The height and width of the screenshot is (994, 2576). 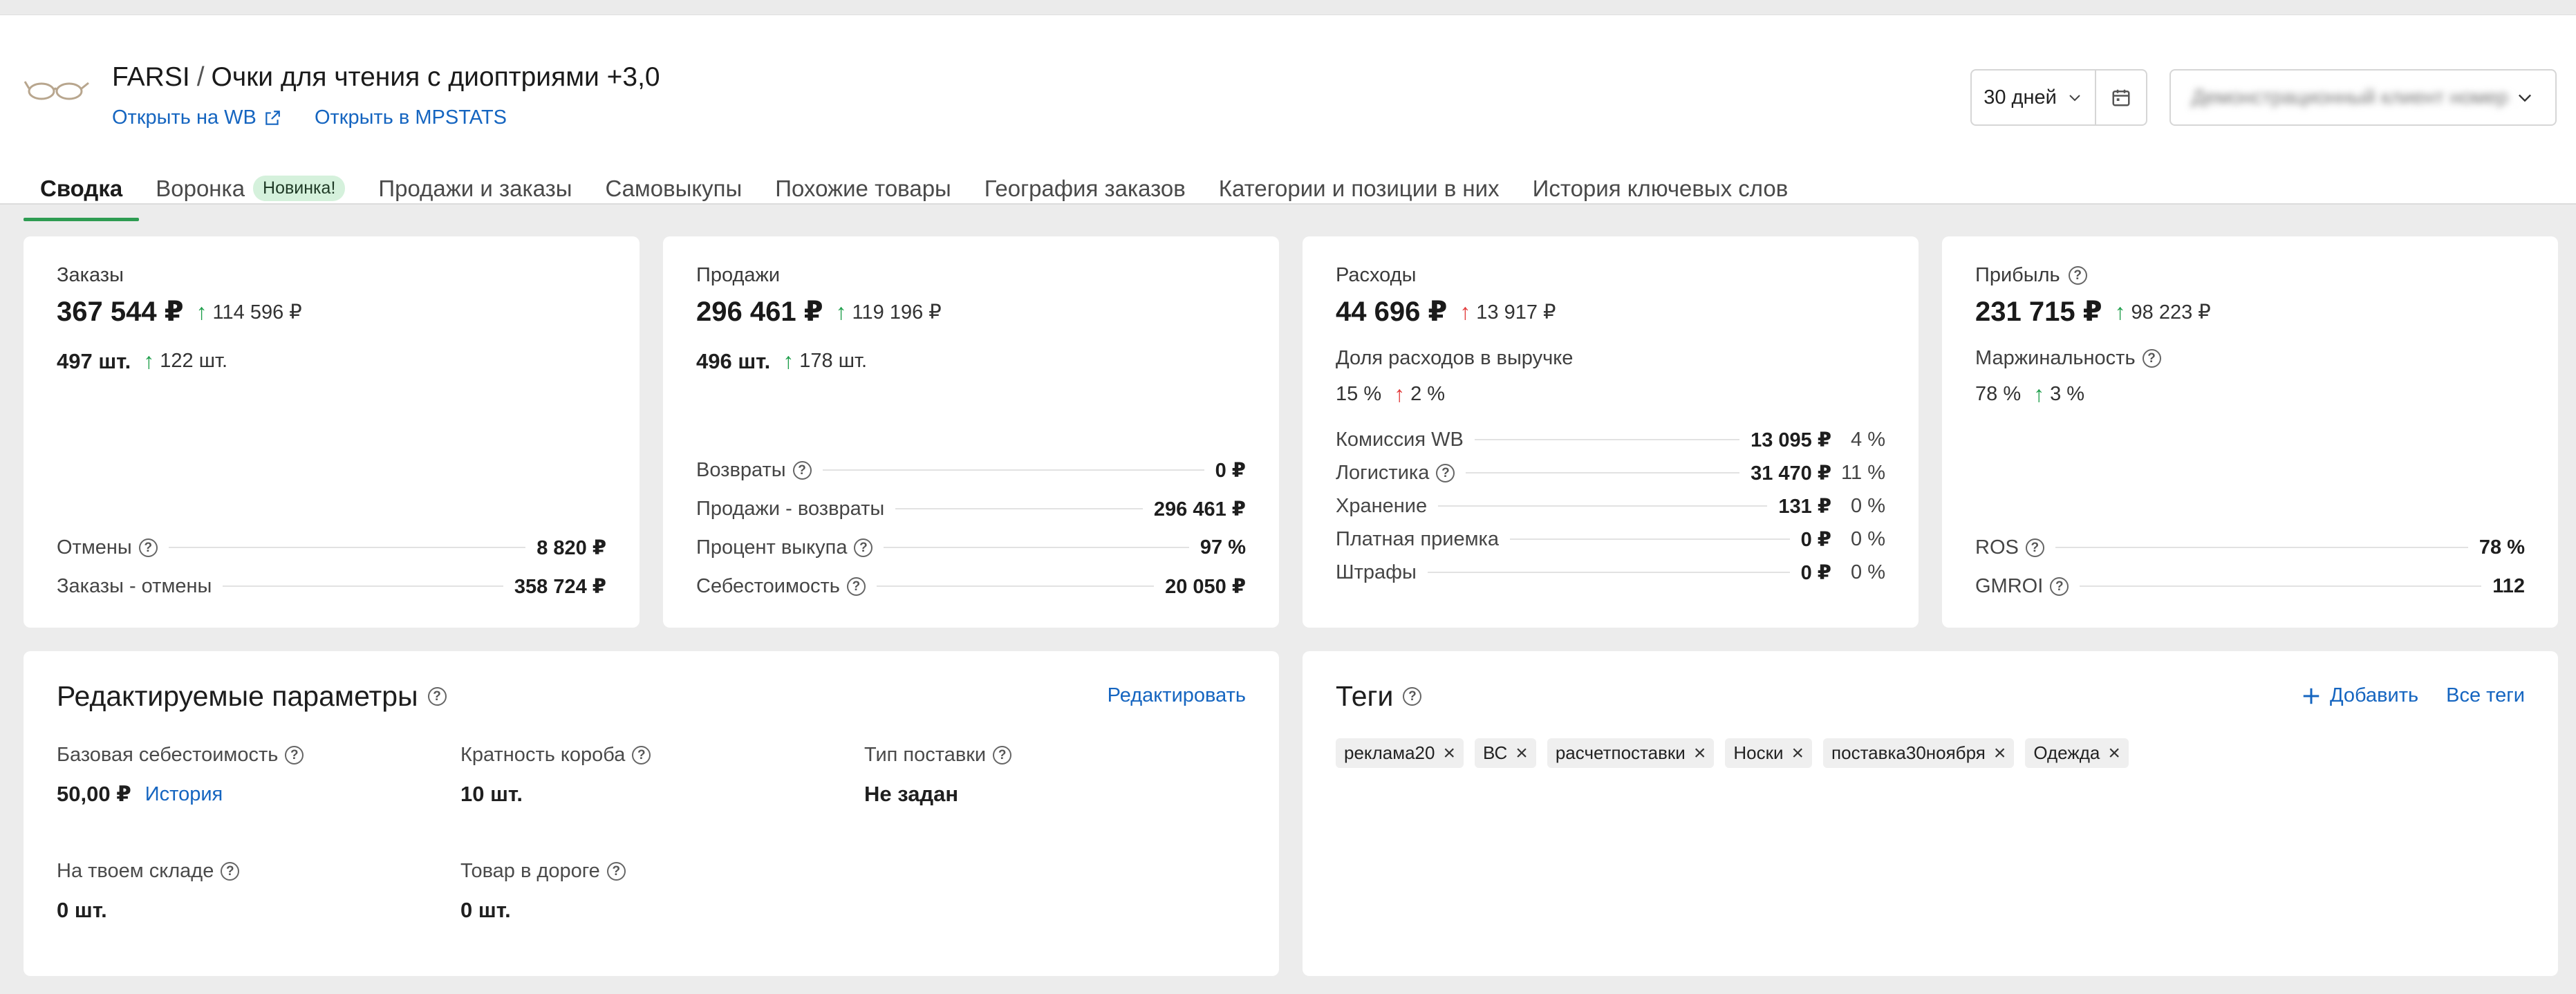 What do you see at coordinates (759, 312) in the screenshot?
I see `metric-value: 296 461 ₽` at bounding box center [759, 312].